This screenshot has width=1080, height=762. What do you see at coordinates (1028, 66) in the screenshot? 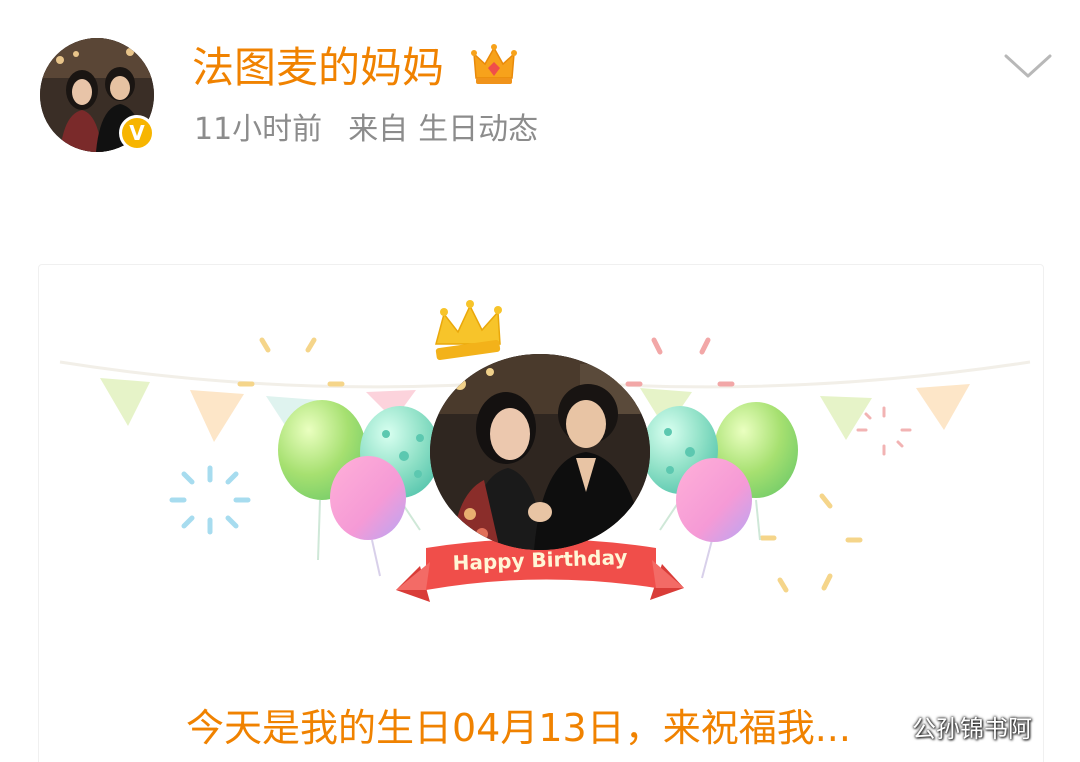
I see `chevron-down-icon` at bounding box center [1028, 66].